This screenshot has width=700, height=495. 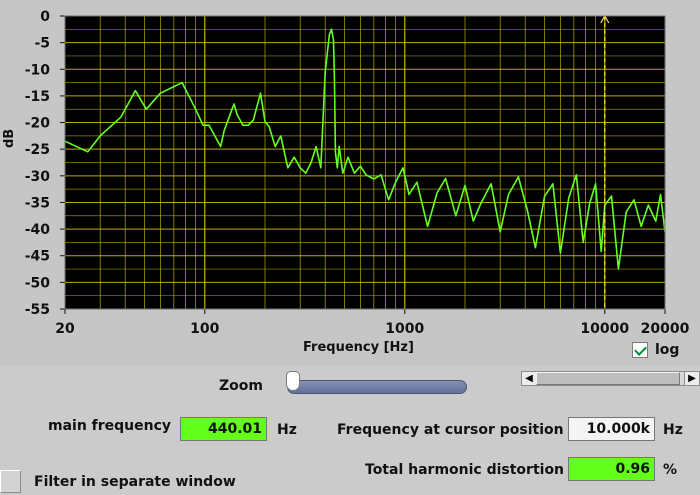 I want to click on y-tick-label-7: -30, so click(x=38, y=177).